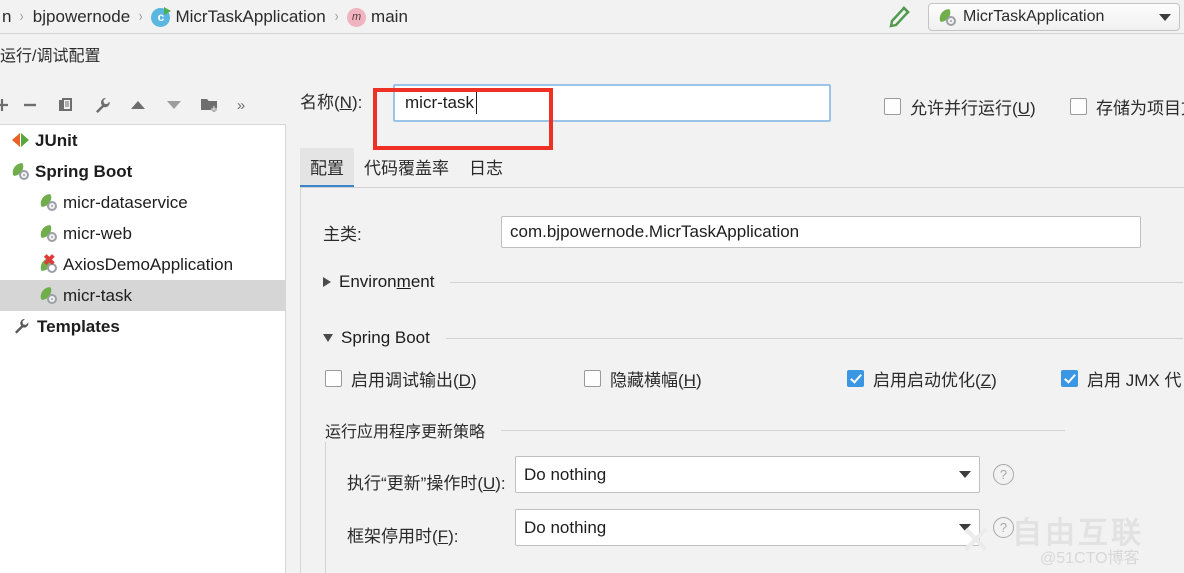  Describe the element at coordinates (142, 171) in the screenshot. I see `tree-node-spring-boot: Spring Boot` at that location.